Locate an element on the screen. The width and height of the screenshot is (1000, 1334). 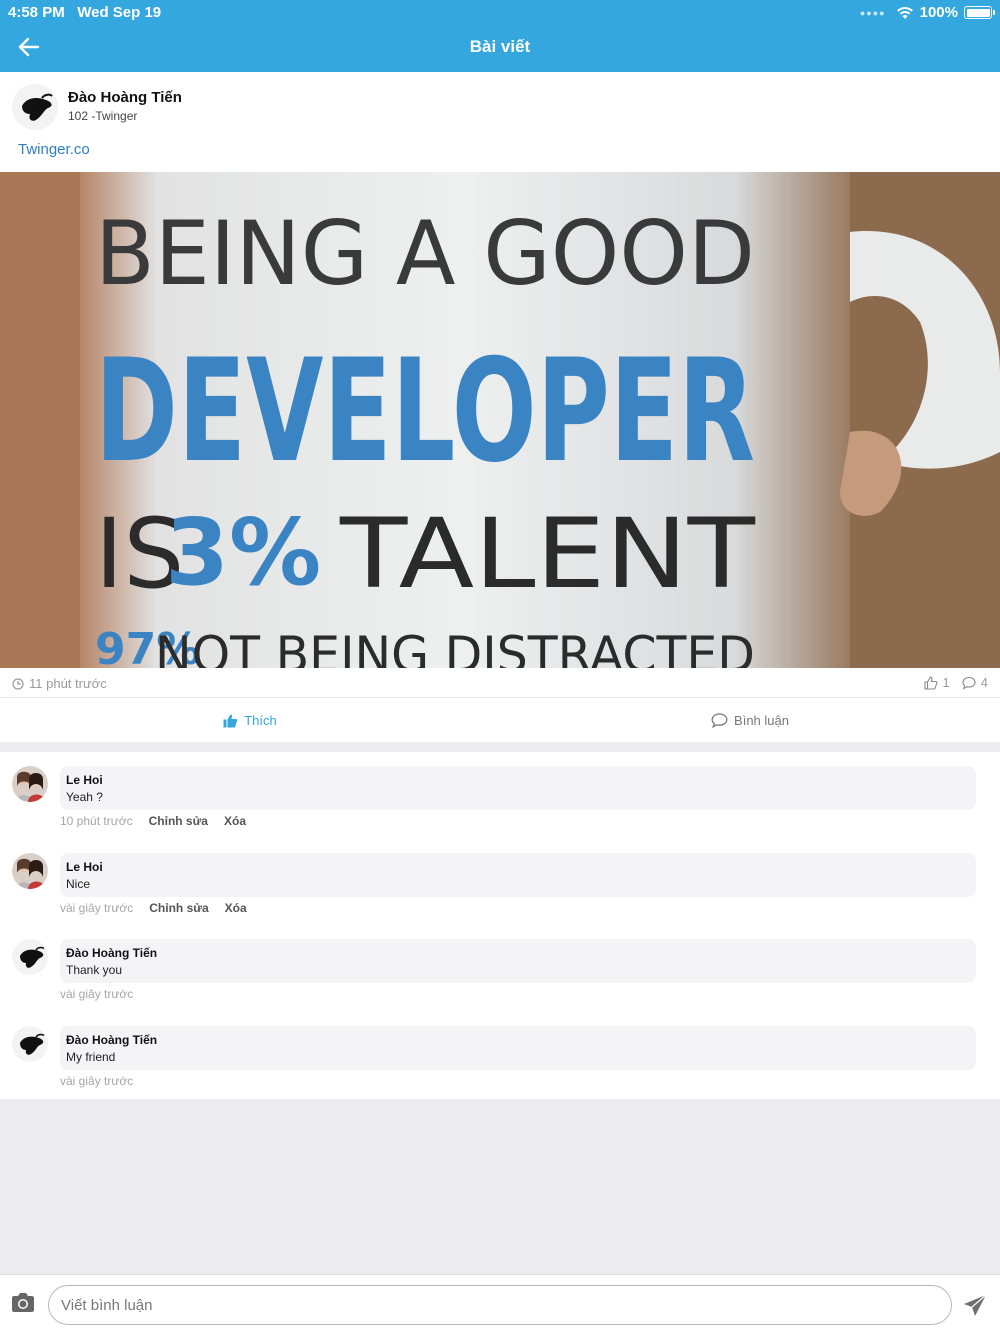
camera-button is located at coordinates (24, 1305).